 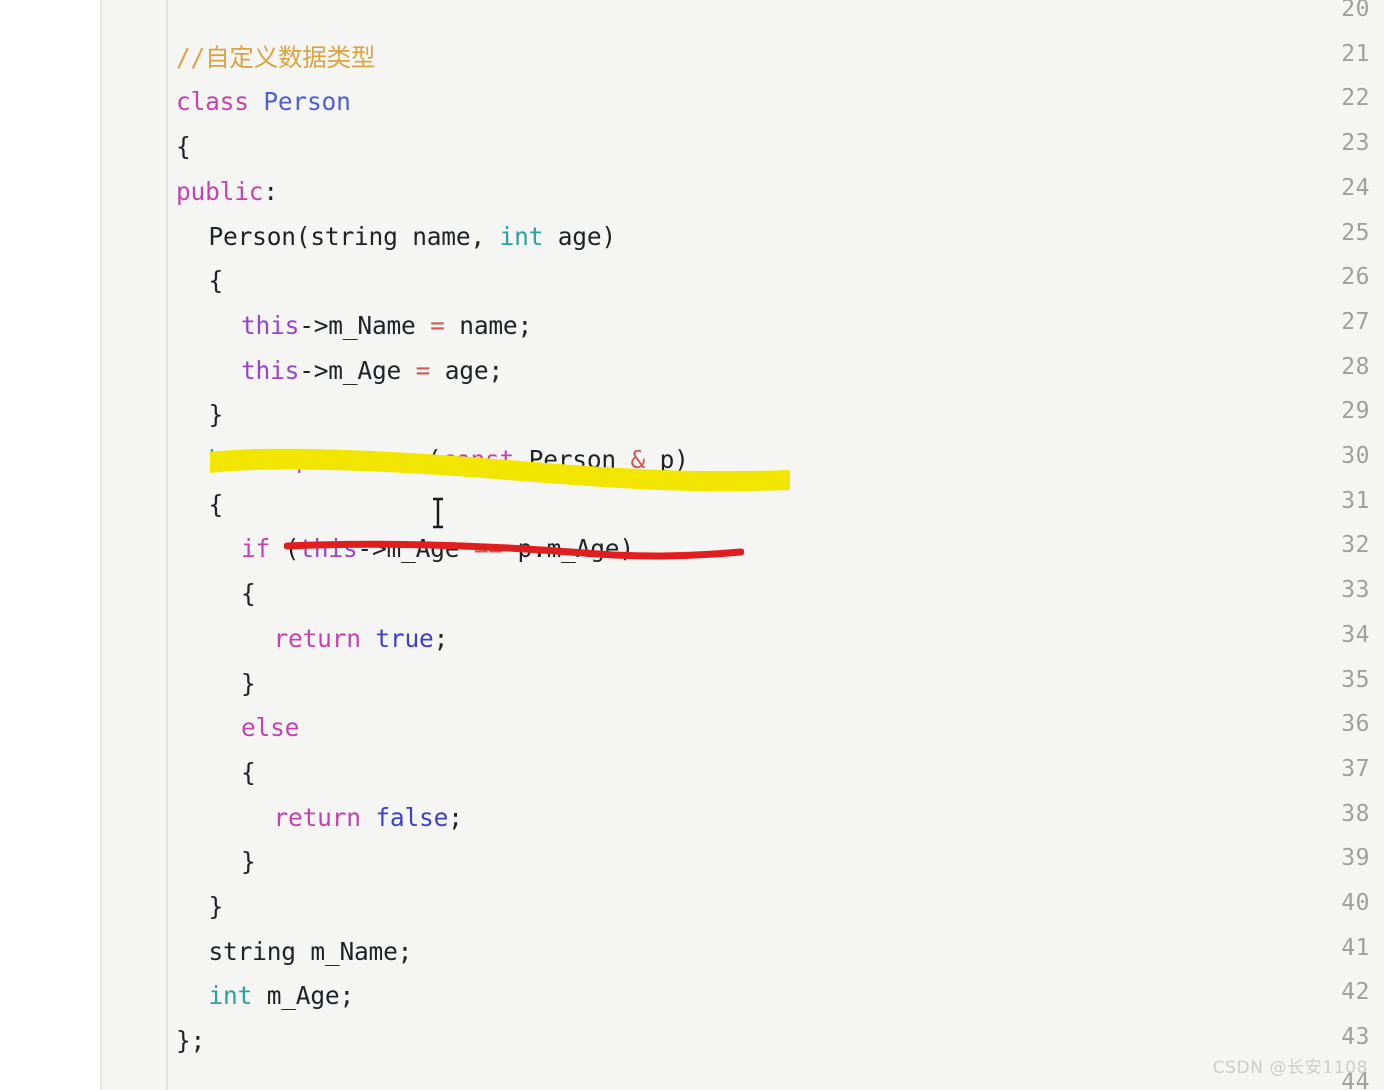 I want to click on code-line: string m_Name;, so click(x=310, y=951).